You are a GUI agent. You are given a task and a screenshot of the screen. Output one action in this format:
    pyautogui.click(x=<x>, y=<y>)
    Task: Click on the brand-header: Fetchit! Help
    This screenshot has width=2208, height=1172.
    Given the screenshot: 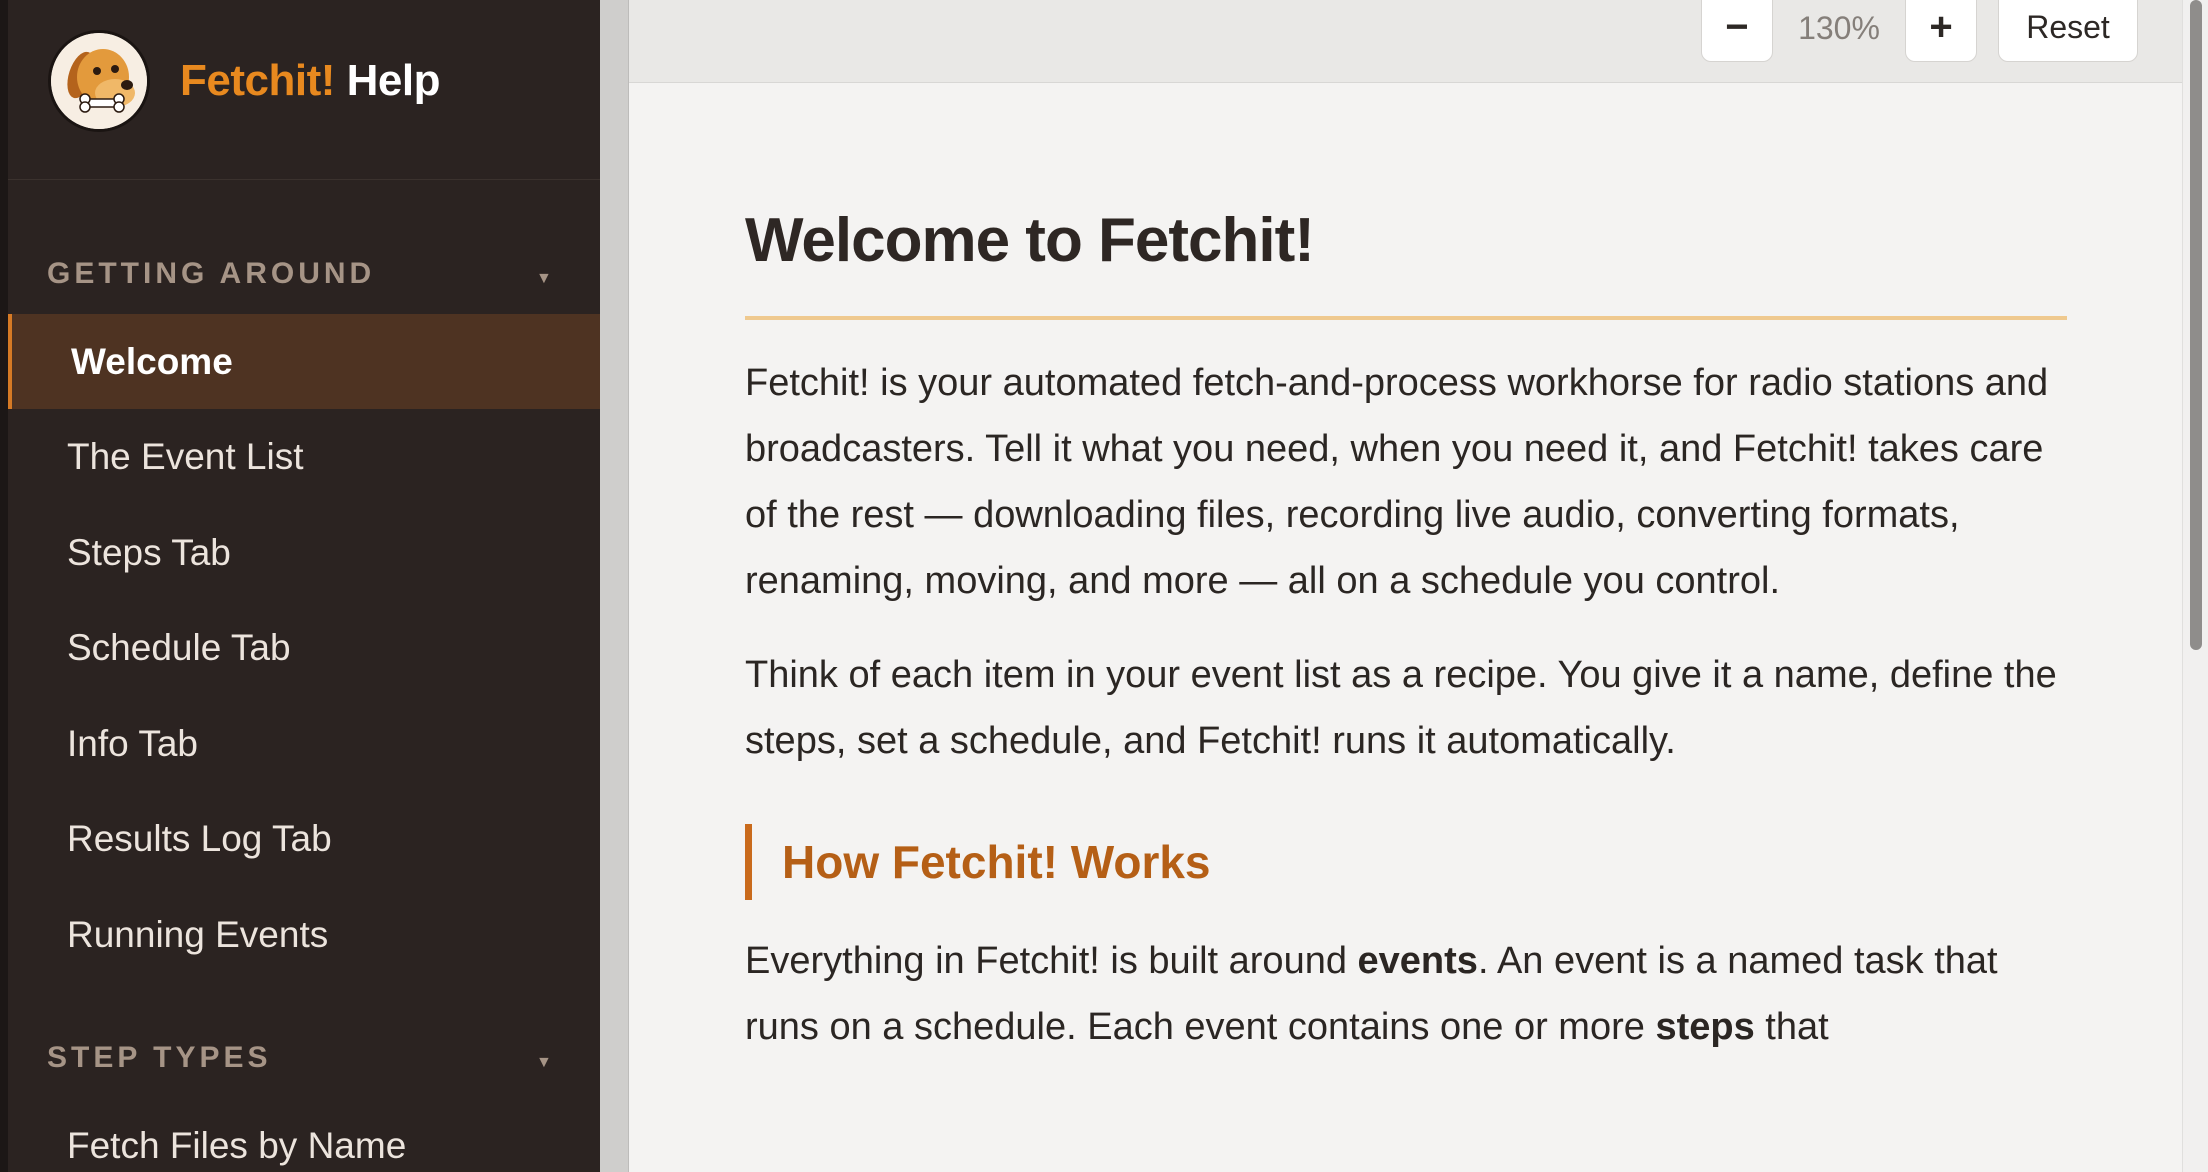 What is the action you would take?
    pyautogui.click(x=304, y=90)
    